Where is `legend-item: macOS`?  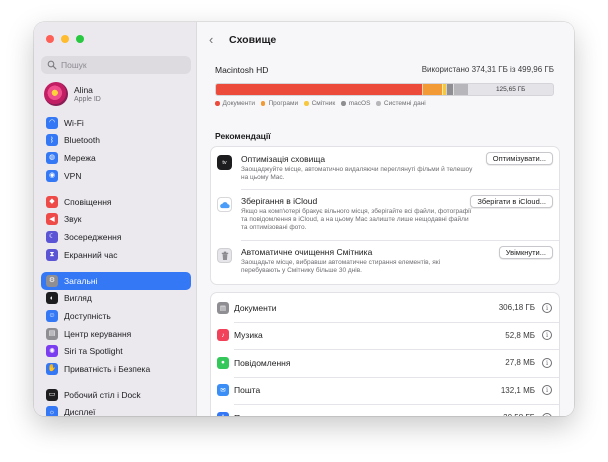 legend-item: macOS is located at coordinates (355, 103).